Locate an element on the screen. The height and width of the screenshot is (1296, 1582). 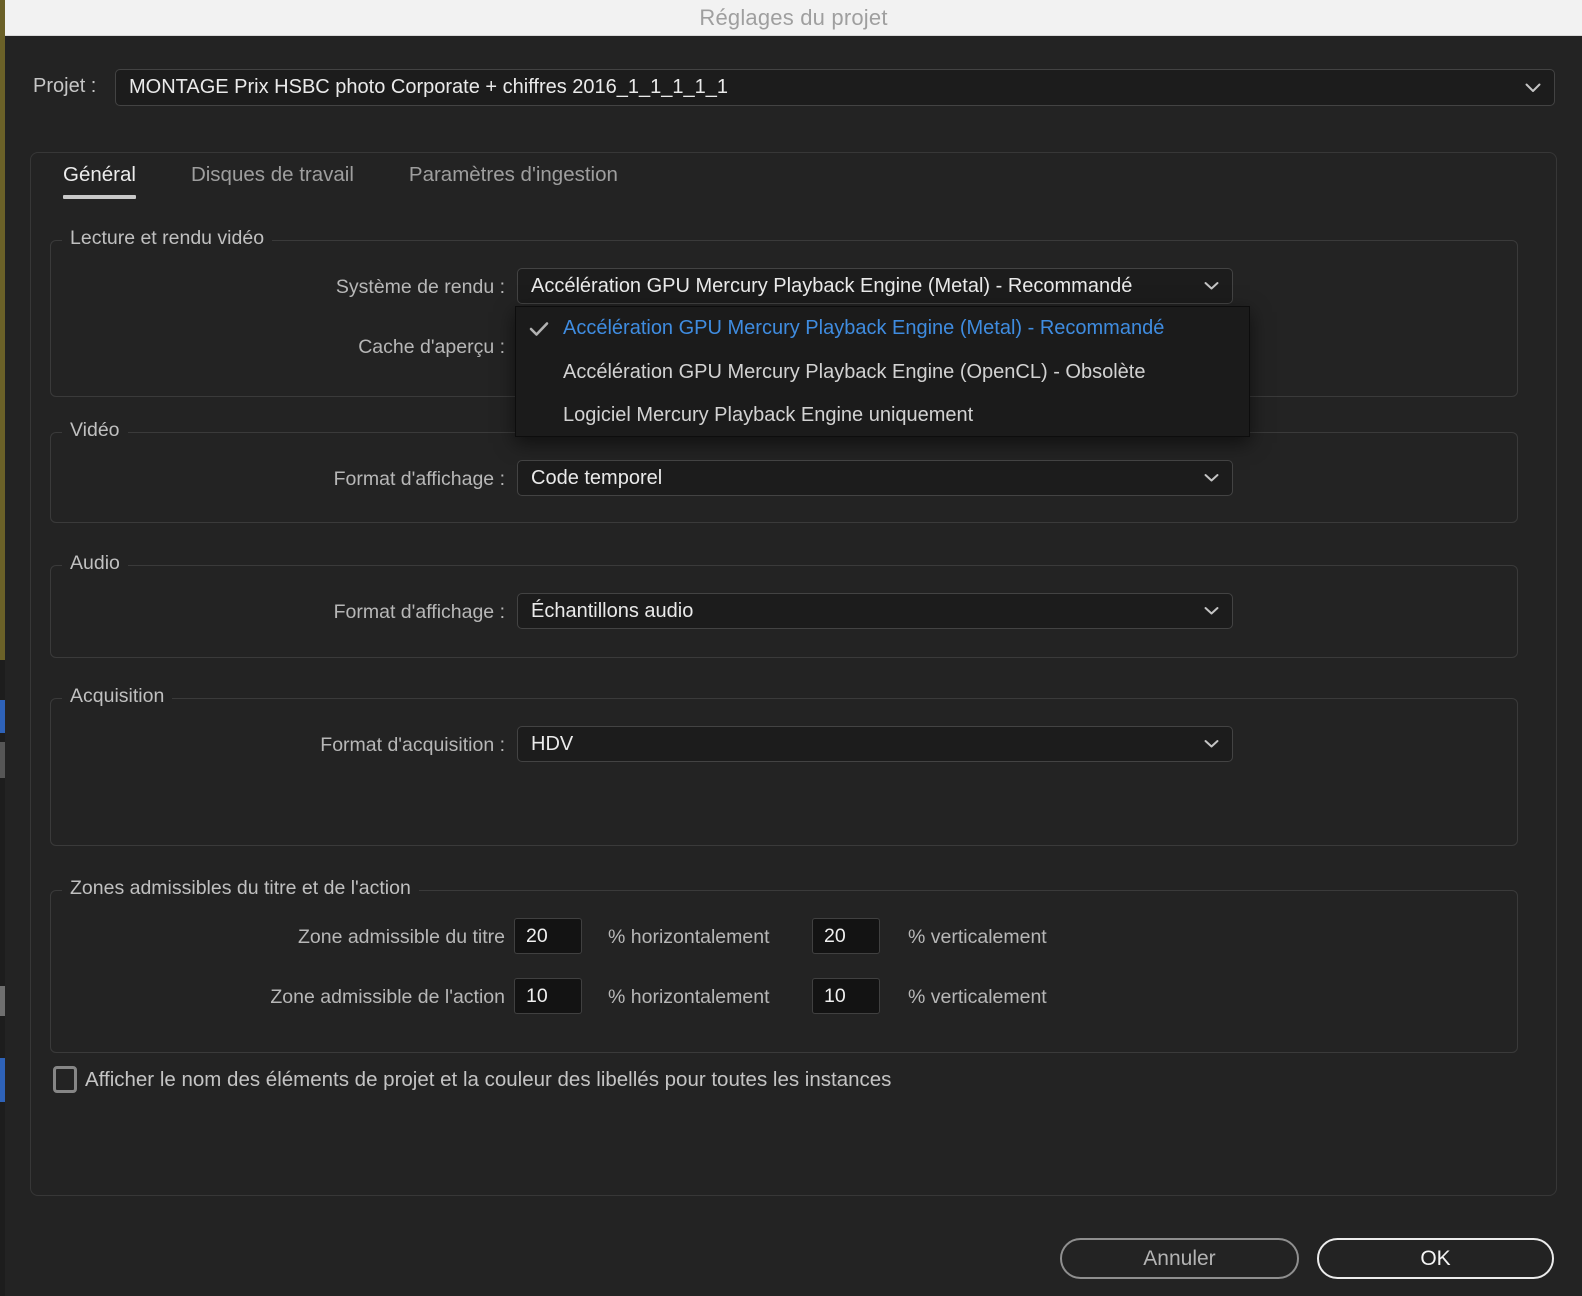
audio-display-format-select: Échantillons audio is located at coordinates (875, 611).